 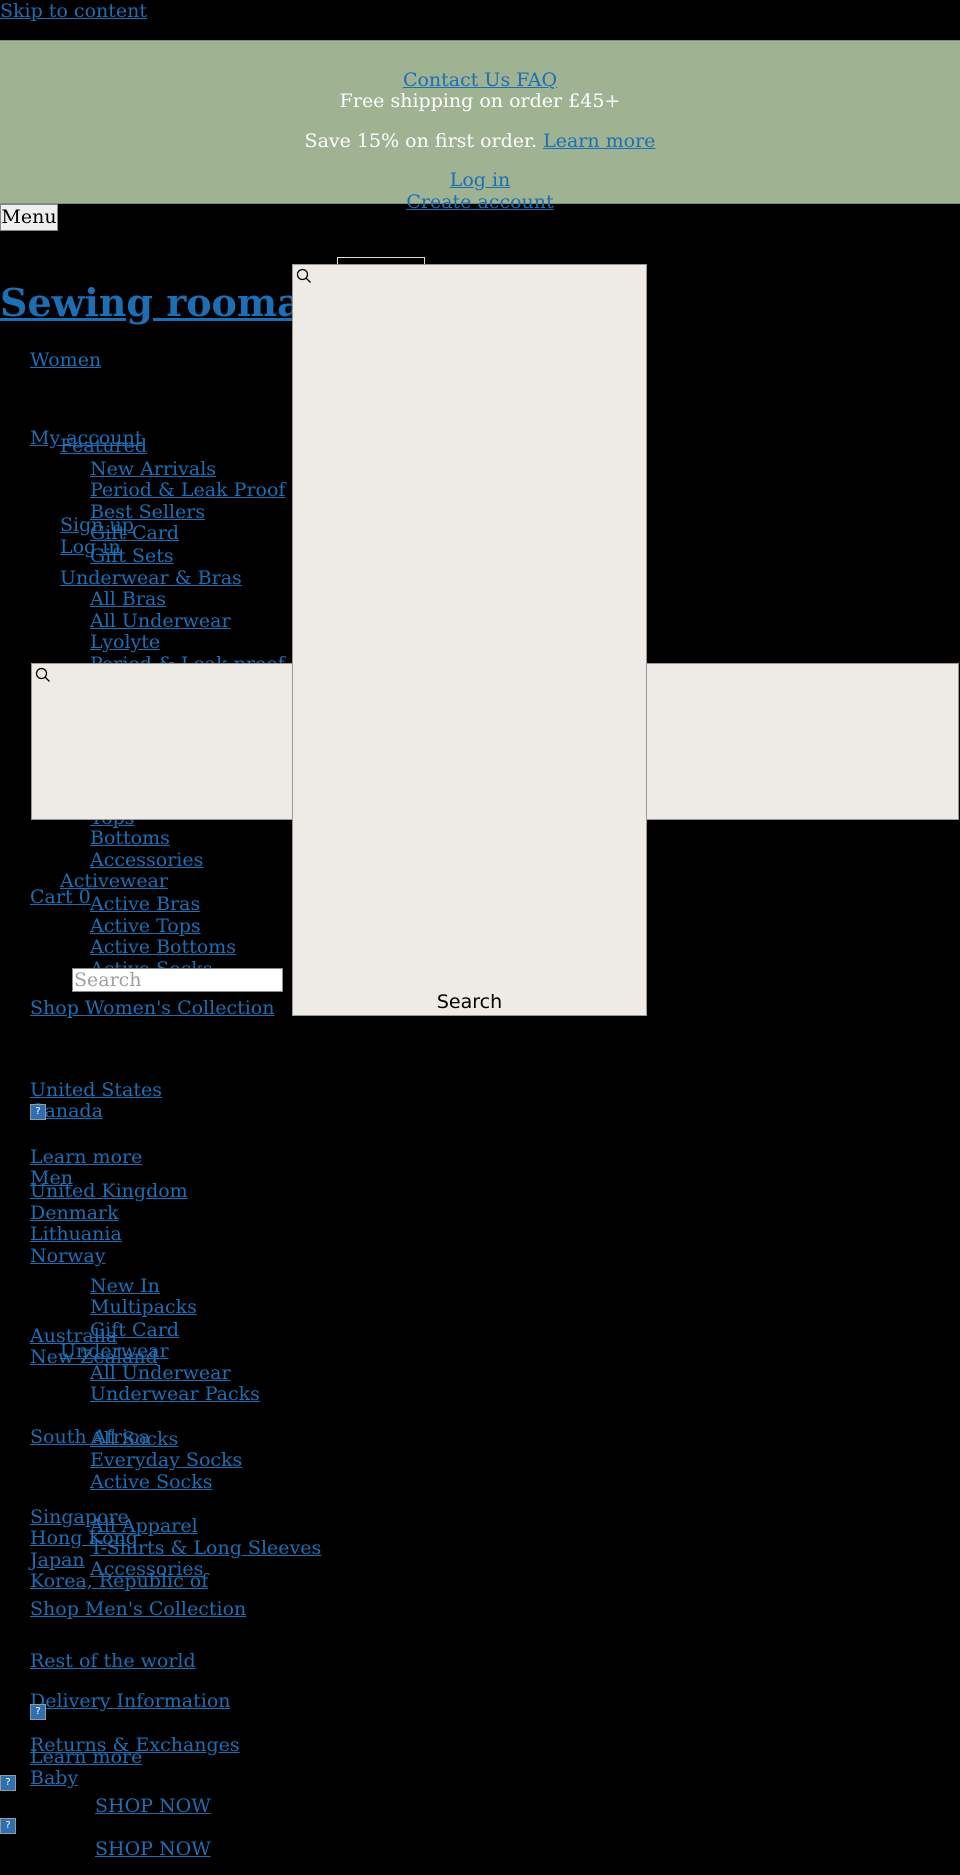 What do you see at coordinates (145, 904) in the screenshot?
I see `nav-item: Active Bras` at bounding box center [145, 904].